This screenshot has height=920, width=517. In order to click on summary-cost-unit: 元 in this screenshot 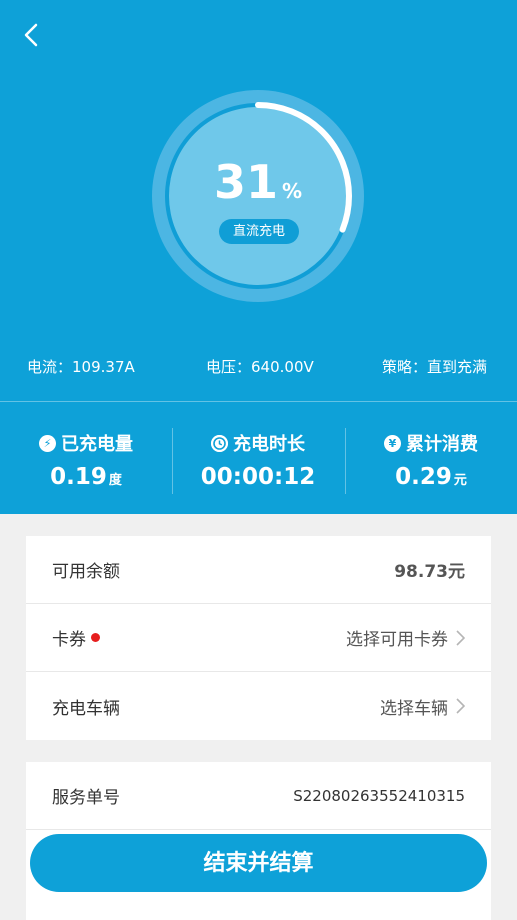, I will do `click(460, 480)`.